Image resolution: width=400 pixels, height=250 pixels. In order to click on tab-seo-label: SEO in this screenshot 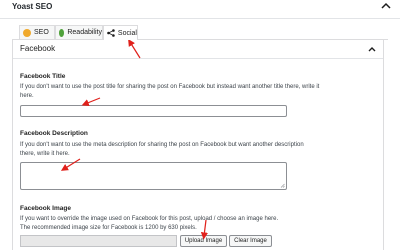, I will do `click(41, 32)`.